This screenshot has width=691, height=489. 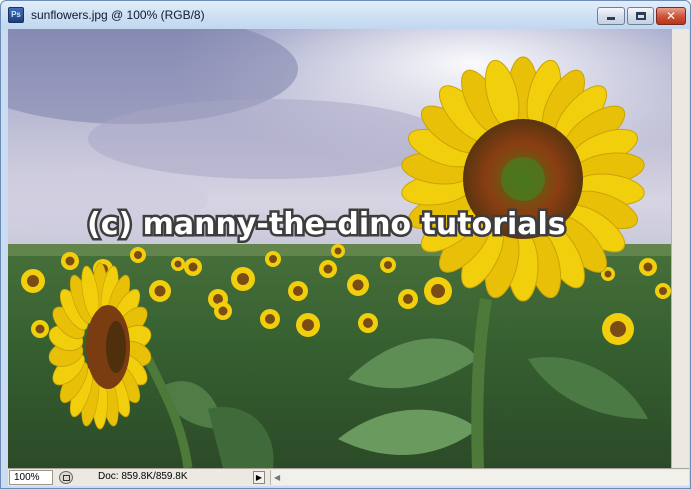 I want to click on doc-info-text: Doc: 859.8K/859.8K, so click(x=143, y=476).